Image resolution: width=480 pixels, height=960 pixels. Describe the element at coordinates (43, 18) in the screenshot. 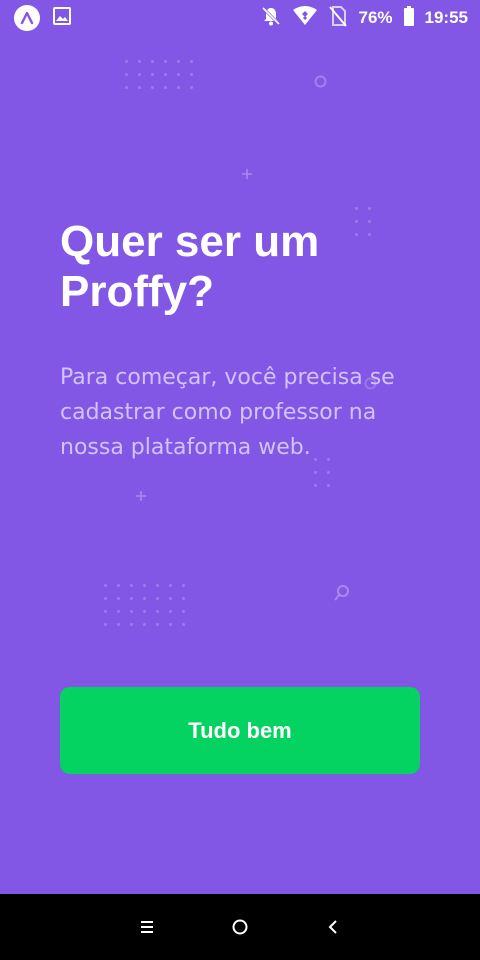

I see `status-left` at that location.